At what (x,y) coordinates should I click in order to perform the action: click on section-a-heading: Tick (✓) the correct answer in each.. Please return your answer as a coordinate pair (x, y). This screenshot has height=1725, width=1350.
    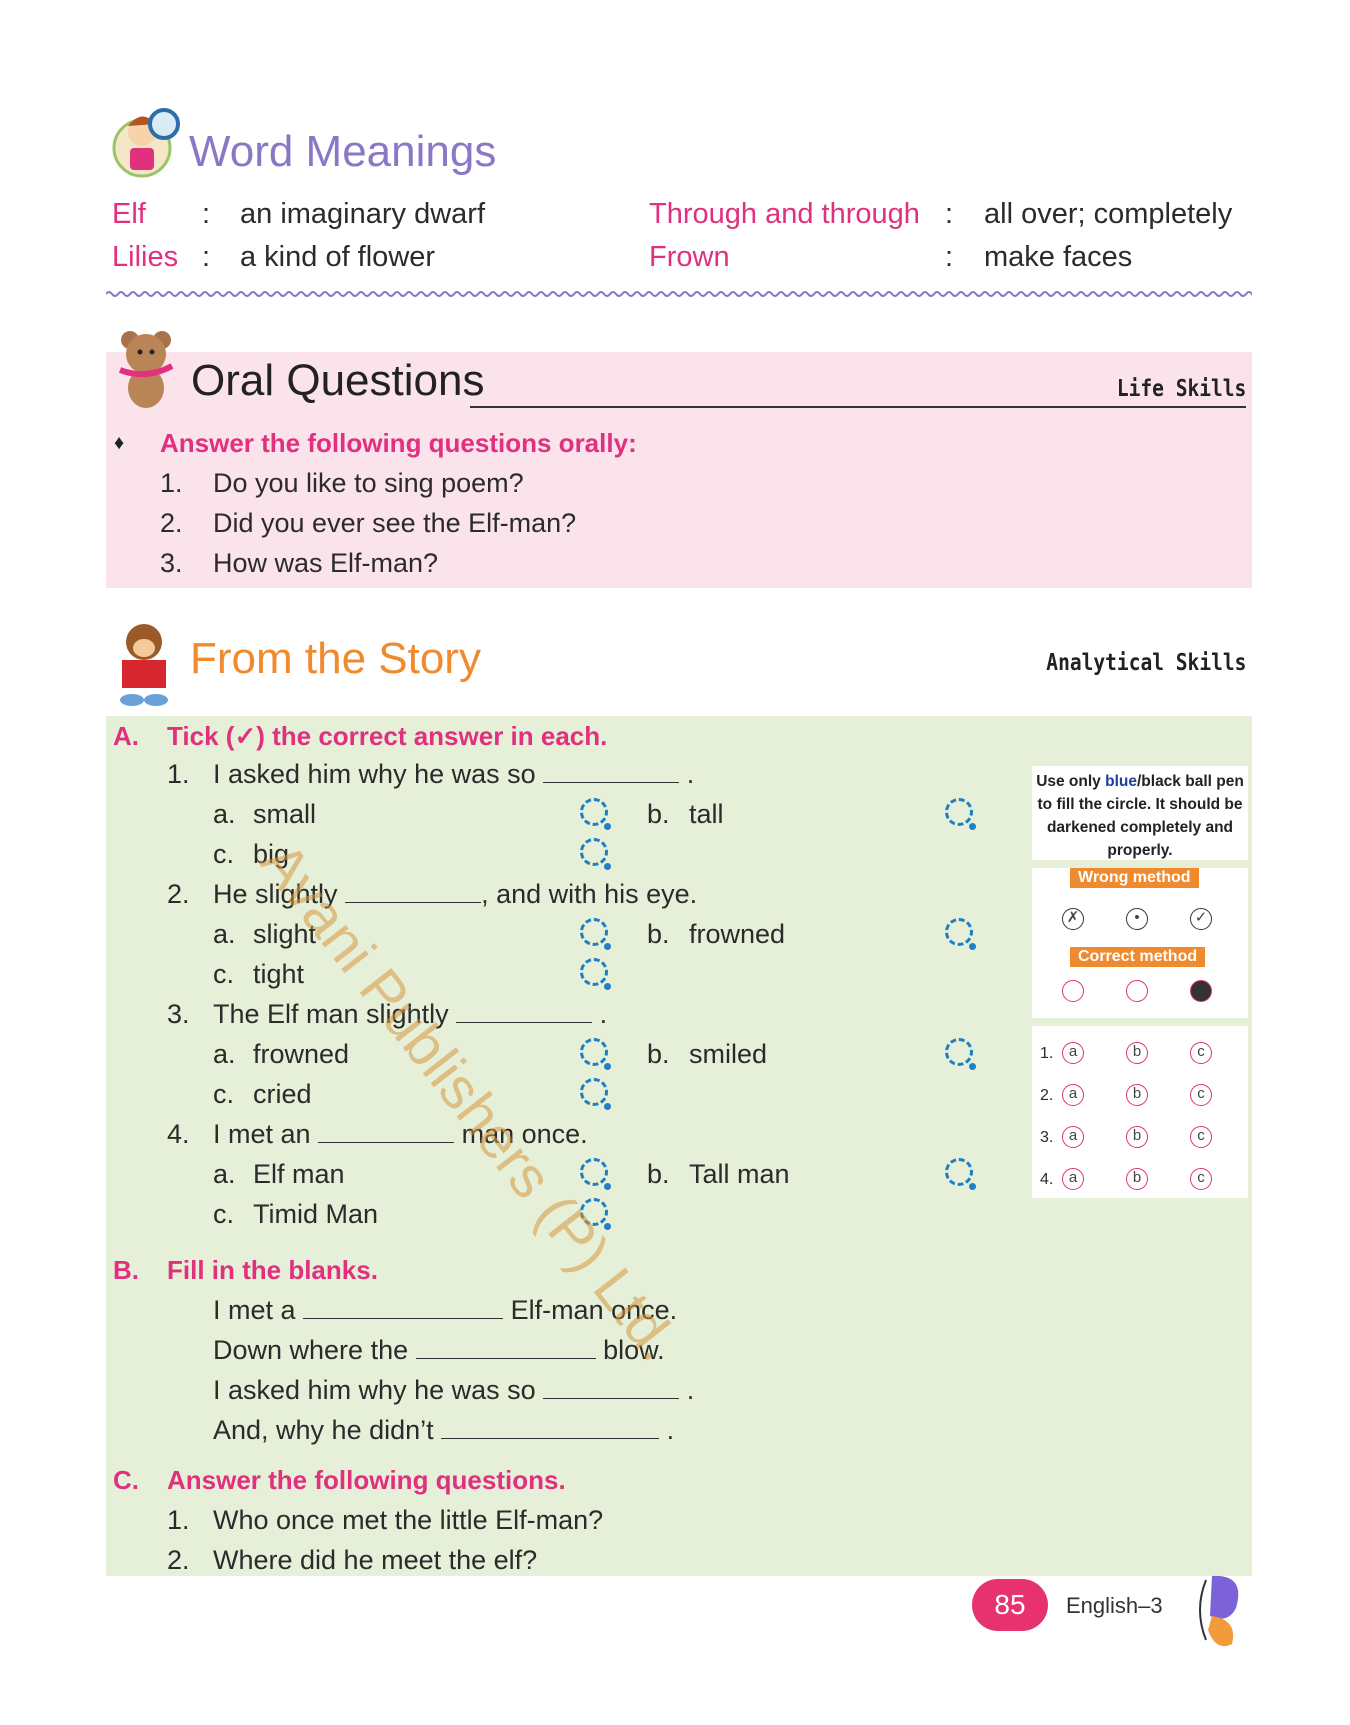
    Looking at the image, I should click on (387, 736).